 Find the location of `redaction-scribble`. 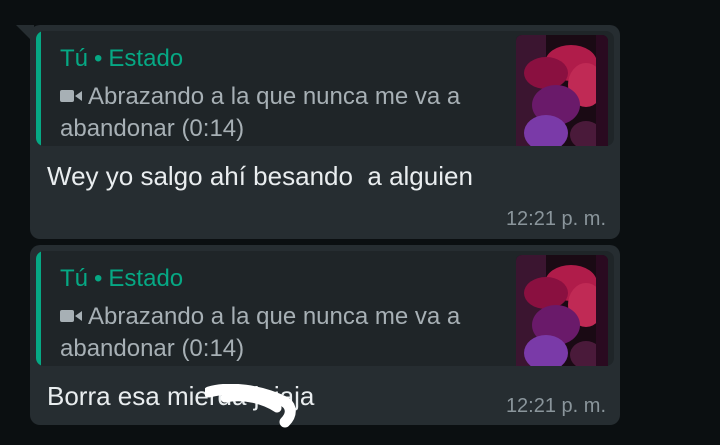

redaction-scribble is located at coordinates (250, 406).